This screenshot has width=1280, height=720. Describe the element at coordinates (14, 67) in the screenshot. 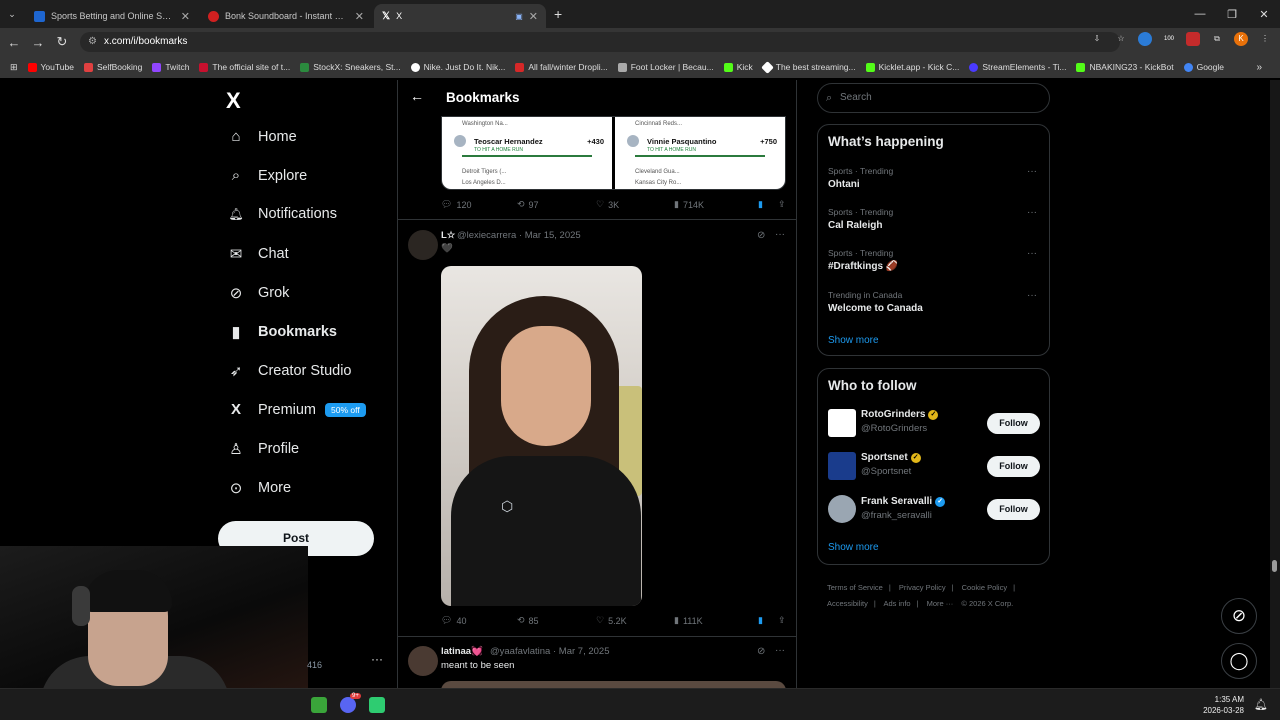

I see `apps-grid-icon: ⊞` at that location.